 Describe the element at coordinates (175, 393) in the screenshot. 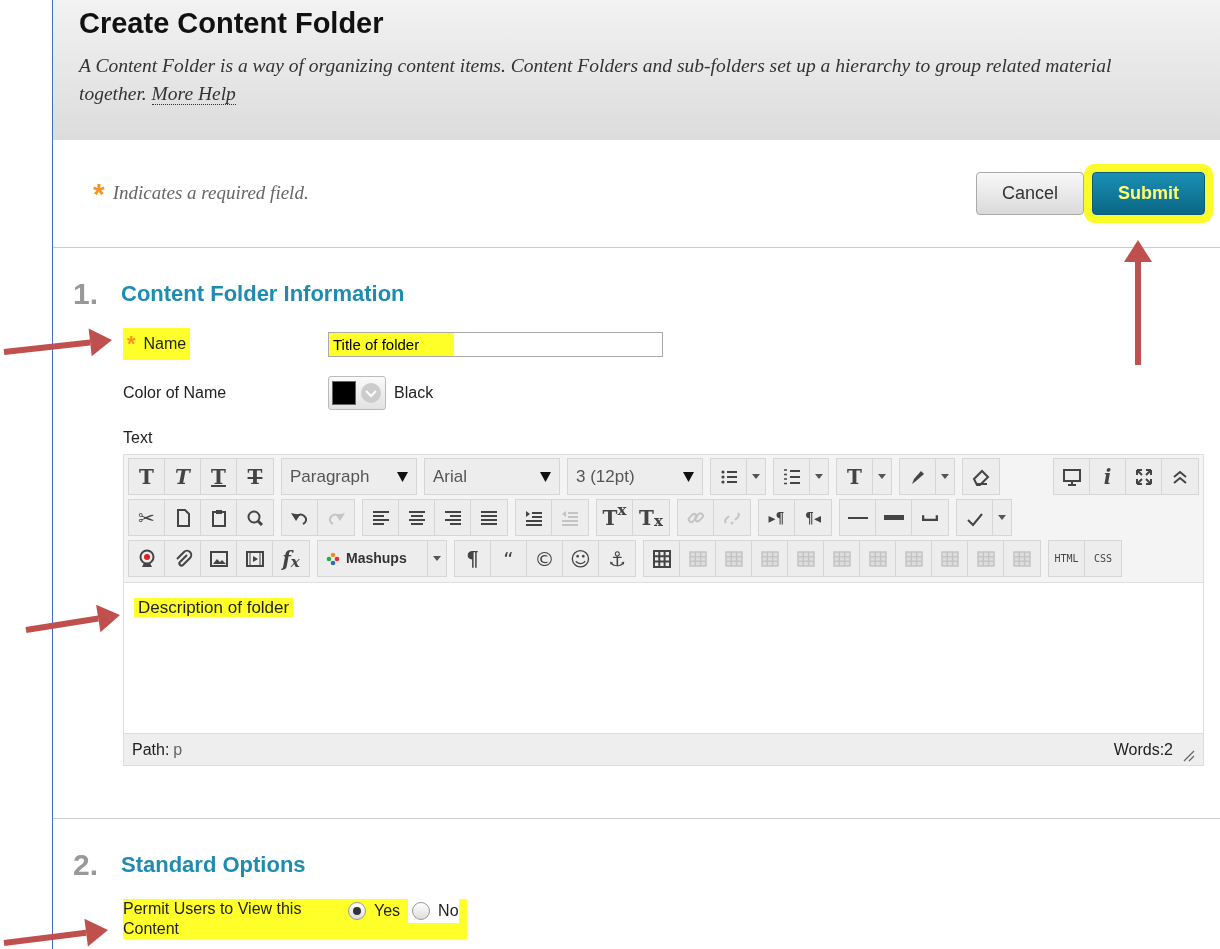

I see `field-label: Color of Name` at that location.